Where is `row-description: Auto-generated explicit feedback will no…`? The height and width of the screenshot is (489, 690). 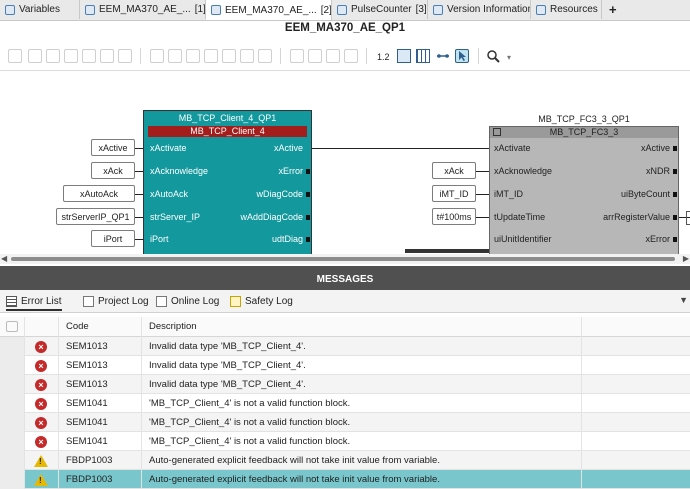
row-description: Auto-generated explicit feedback will no… is located at coordinates (294, 479).